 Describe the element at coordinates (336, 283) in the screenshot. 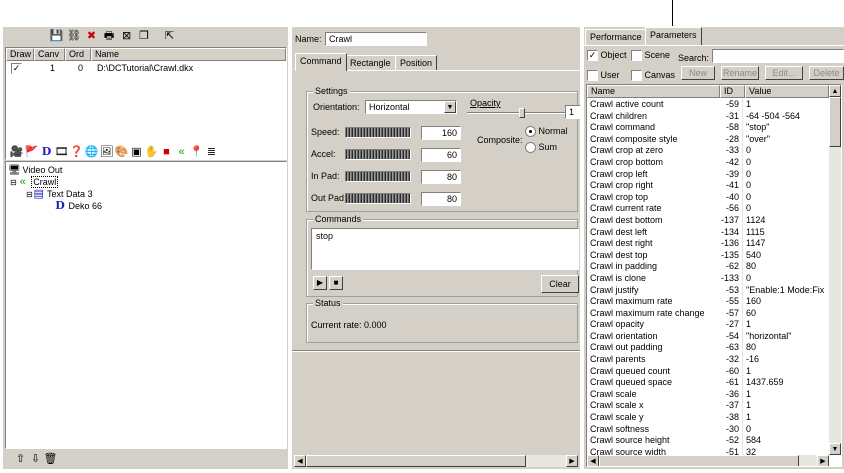

I see `stop-button: ■` at that location.